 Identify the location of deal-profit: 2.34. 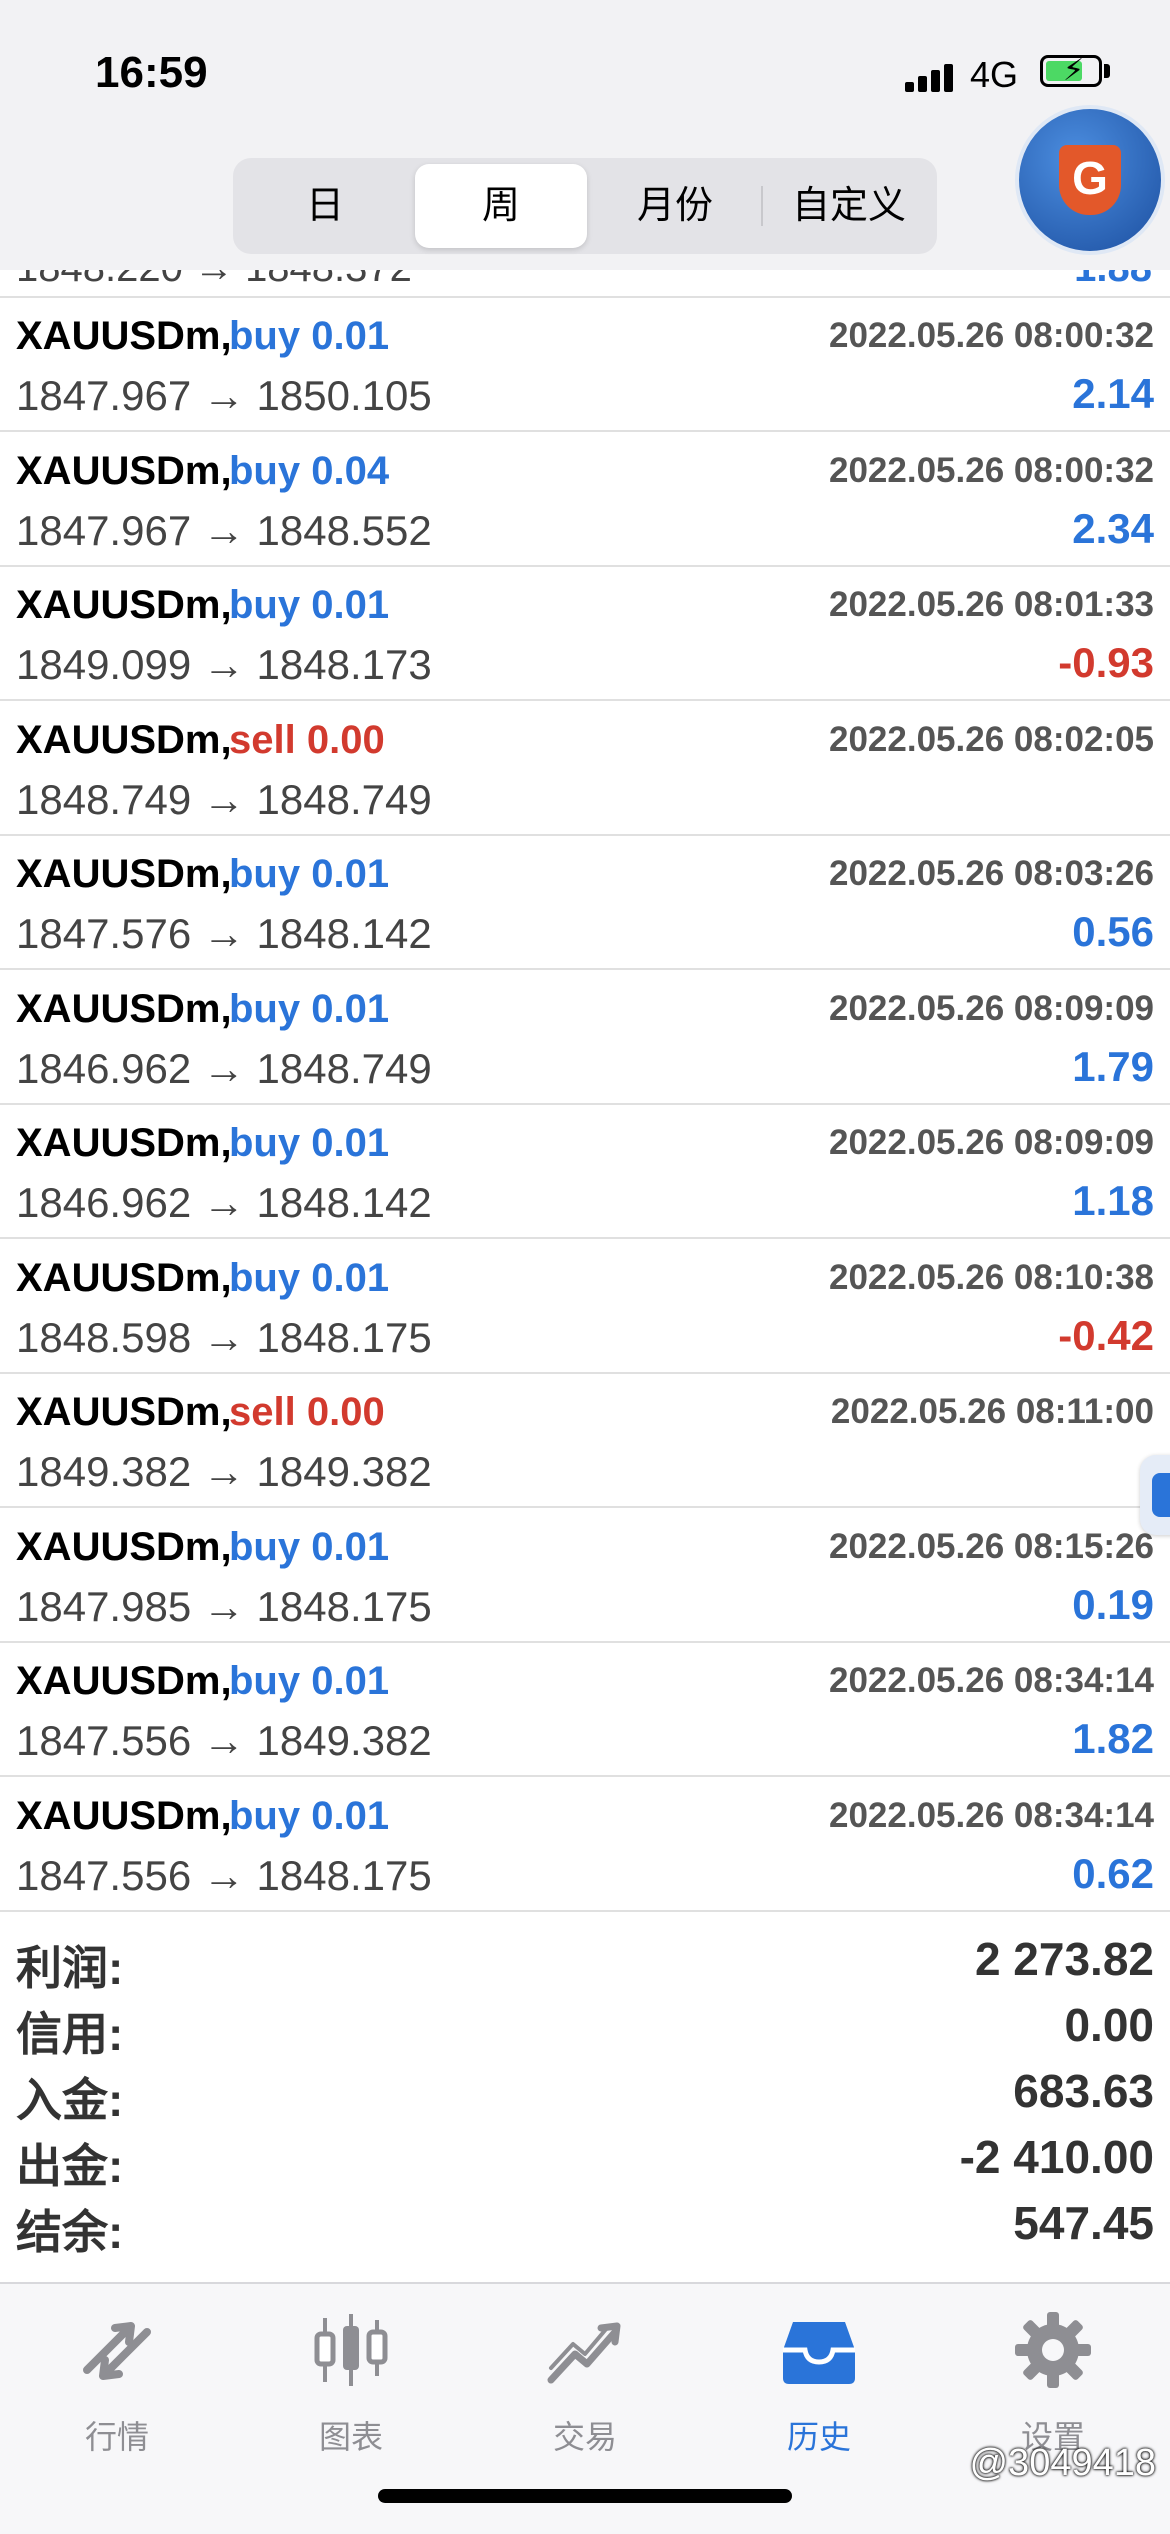
(1113, 528).